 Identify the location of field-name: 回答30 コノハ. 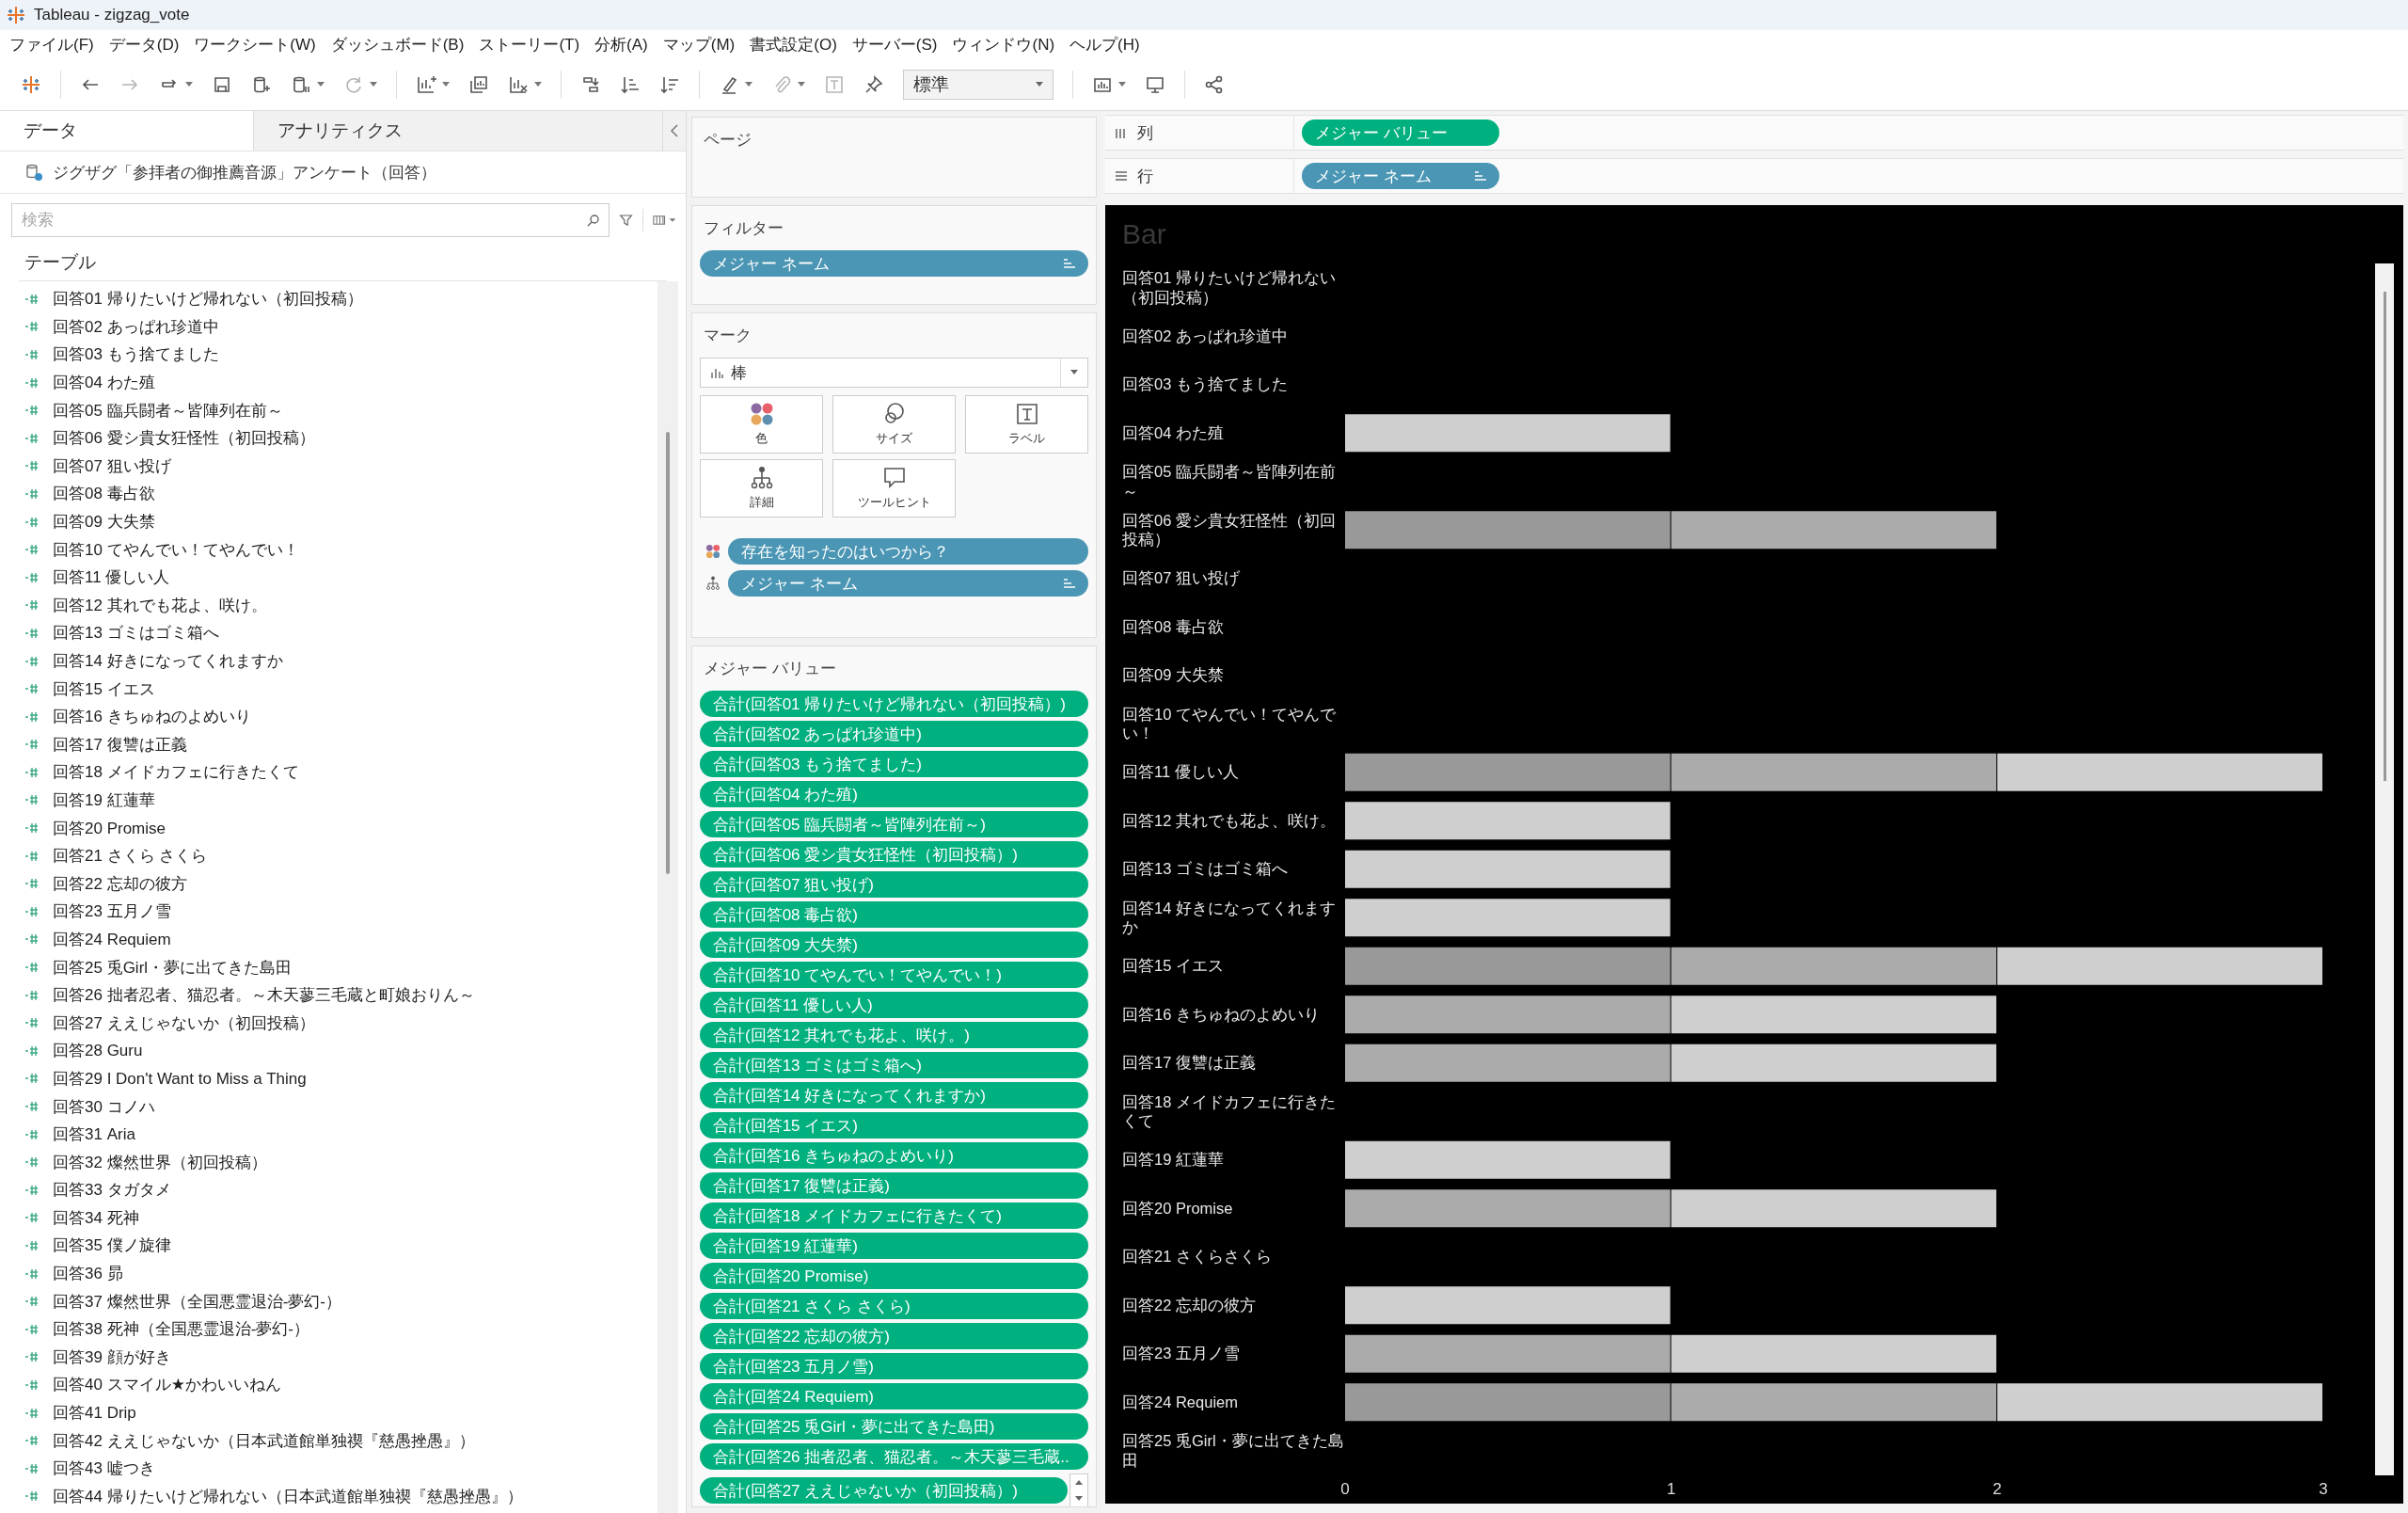
(104, 1106).